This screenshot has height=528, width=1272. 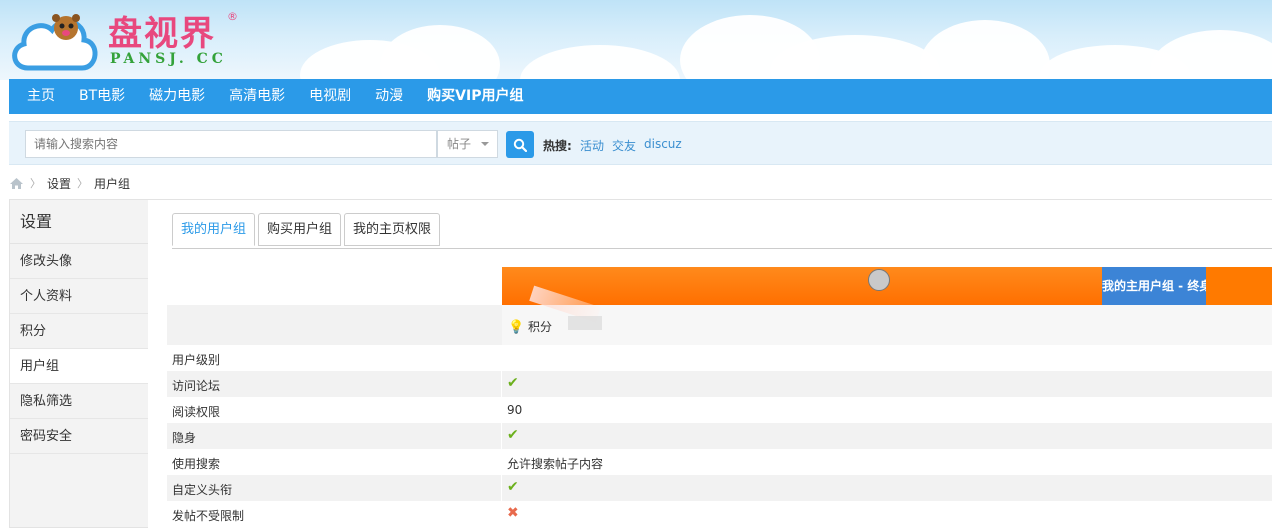 What do you see at coordinates (1154, 286) in the screenshot?
I see `main-usergroup-label: 我的主用户组 - 终身会员` at bounding box center [1154, 286].